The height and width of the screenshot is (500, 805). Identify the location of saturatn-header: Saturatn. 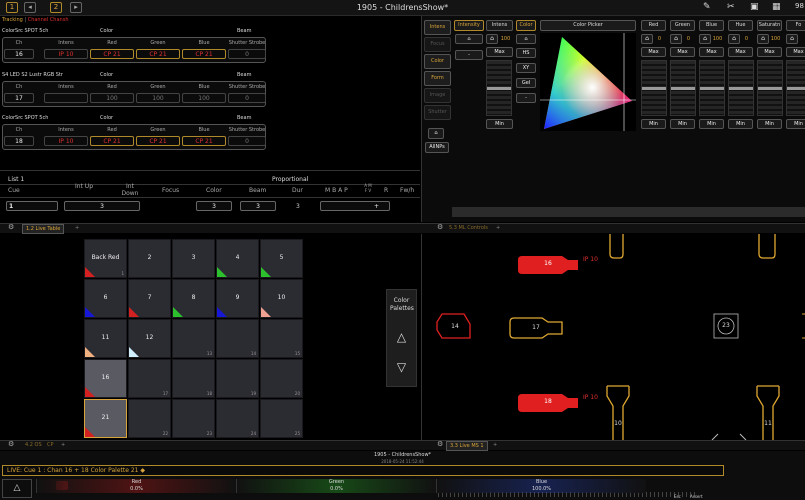
(769, 25).